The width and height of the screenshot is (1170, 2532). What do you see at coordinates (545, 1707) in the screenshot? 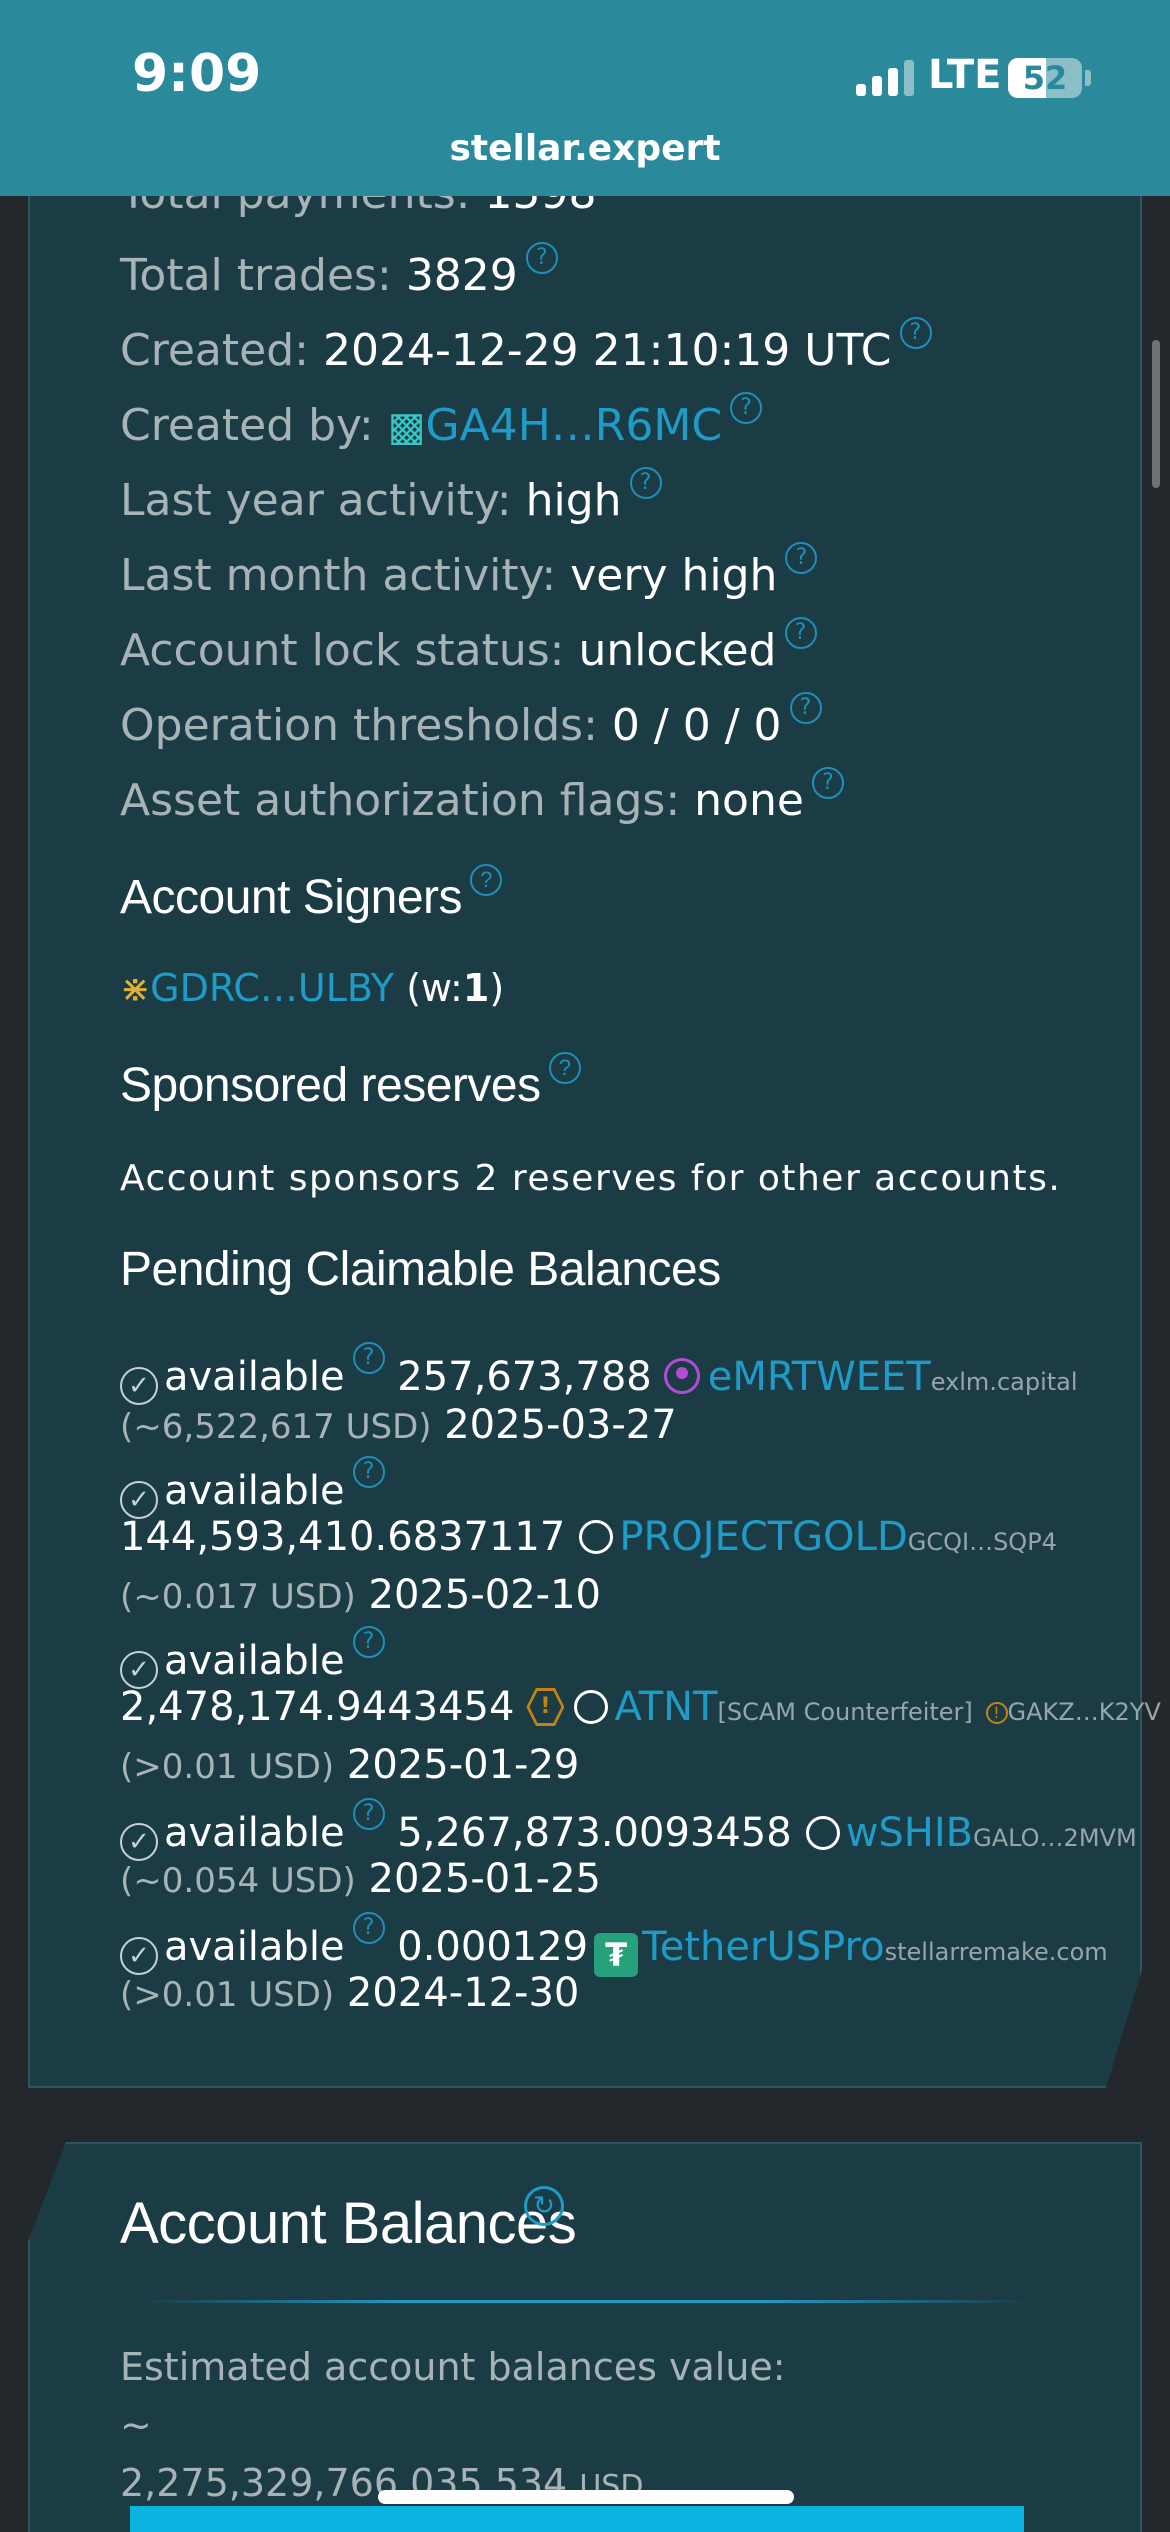
I see `warning-icon` at bounding box center [545, 1707].